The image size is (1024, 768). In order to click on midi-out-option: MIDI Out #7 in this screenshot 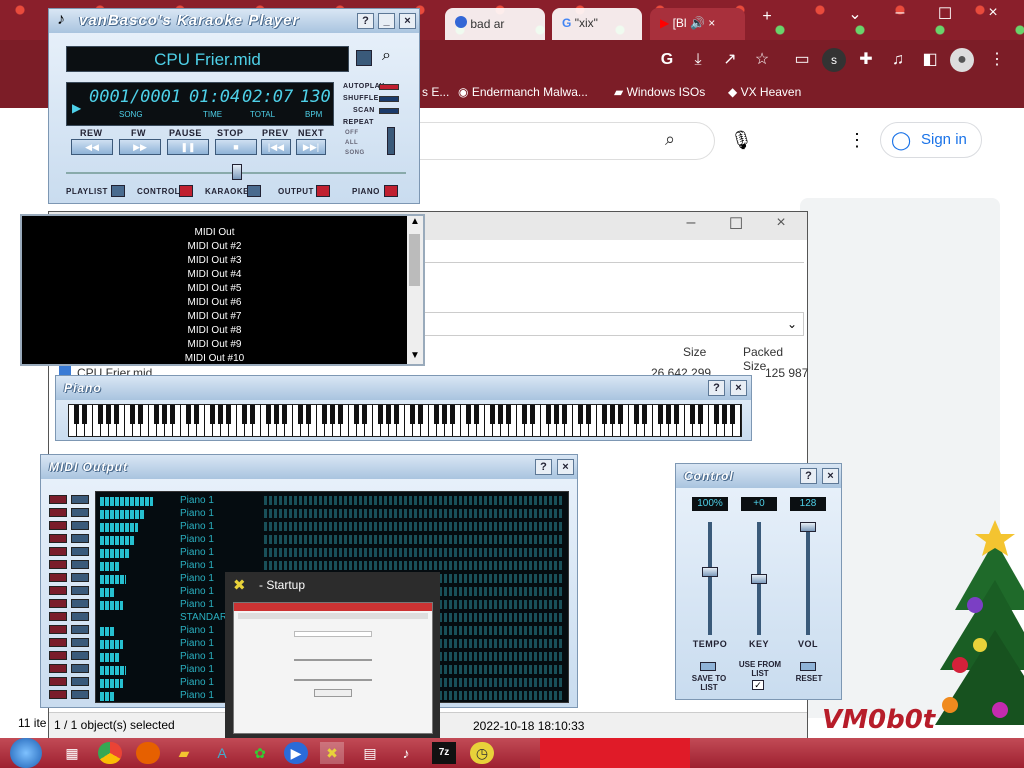, I will do `click(214, 317)`.